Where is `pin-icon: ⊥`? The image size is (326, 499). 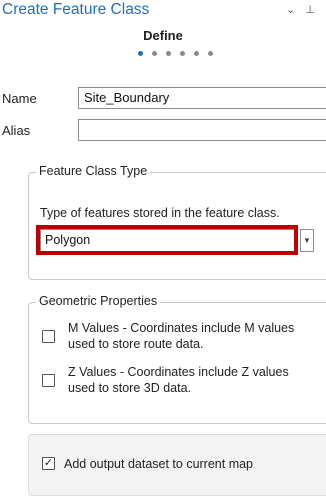
pin-icon: ⊥ is located at coordinates (310, 9).